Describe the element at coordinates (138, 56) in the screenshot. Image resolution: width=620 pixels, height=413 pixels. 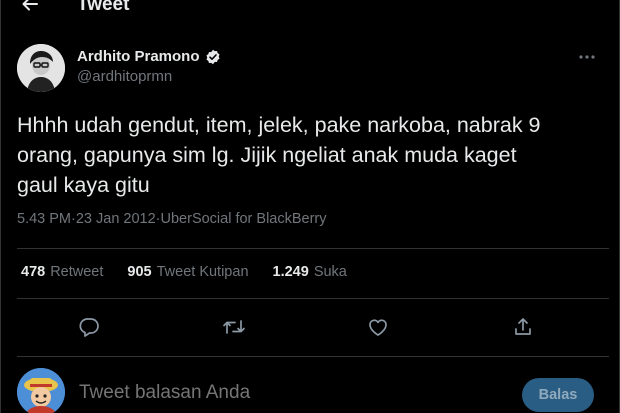
I see `display-name: Ardhito Pramono` at that location.